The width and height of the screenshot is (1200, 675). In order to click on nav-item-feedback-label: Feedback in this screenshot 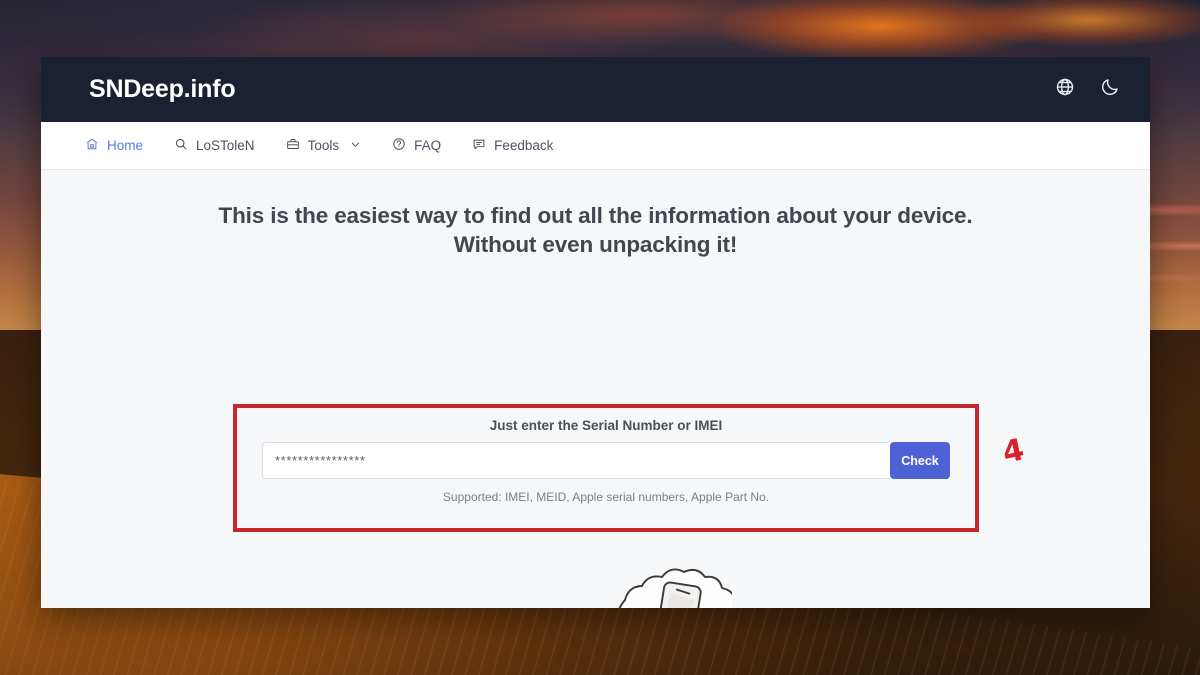, I will do `click(524, 145)`.